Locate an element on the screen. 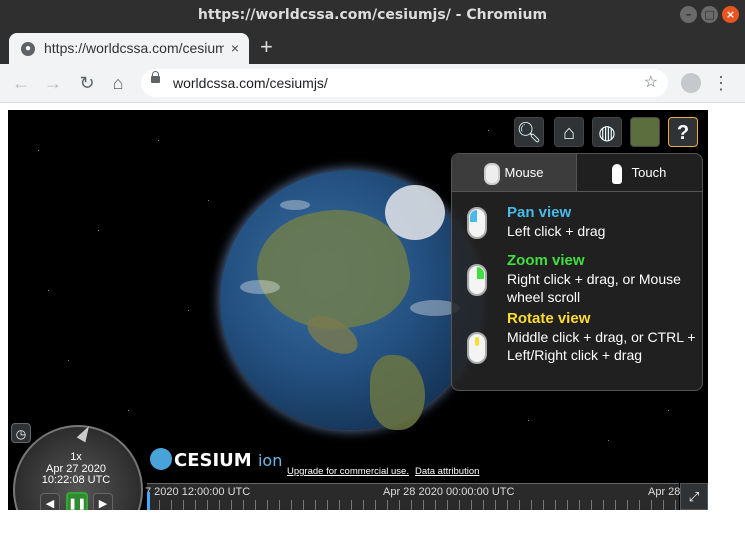 This screenshot has height=549, width=745. profile-avatar is located at coordinates (691, 83).